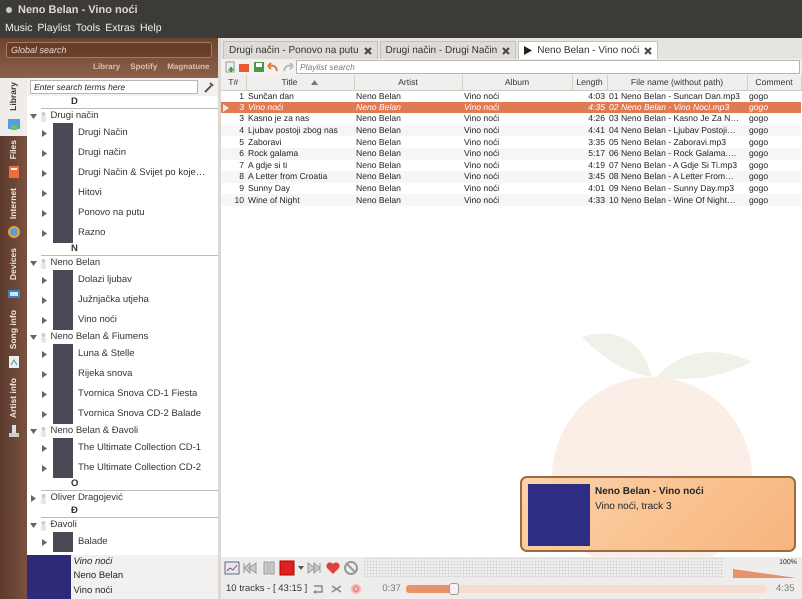 The height and width of the screenshot is (599, 802). Describe the element at coordinates (13, 214) in the screenshot. I see `side-tab: Internet` at that location.